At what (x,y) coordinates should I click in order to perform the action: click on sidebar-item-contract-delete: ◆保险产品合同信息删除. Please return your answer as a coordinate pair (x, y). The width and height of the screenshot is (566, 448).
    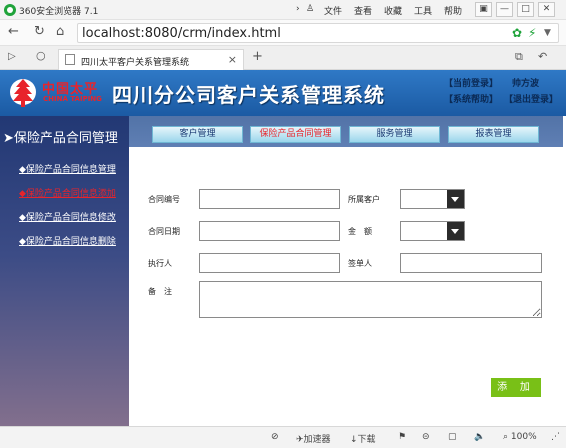
    Looking at the image, I should click on (67, 240).